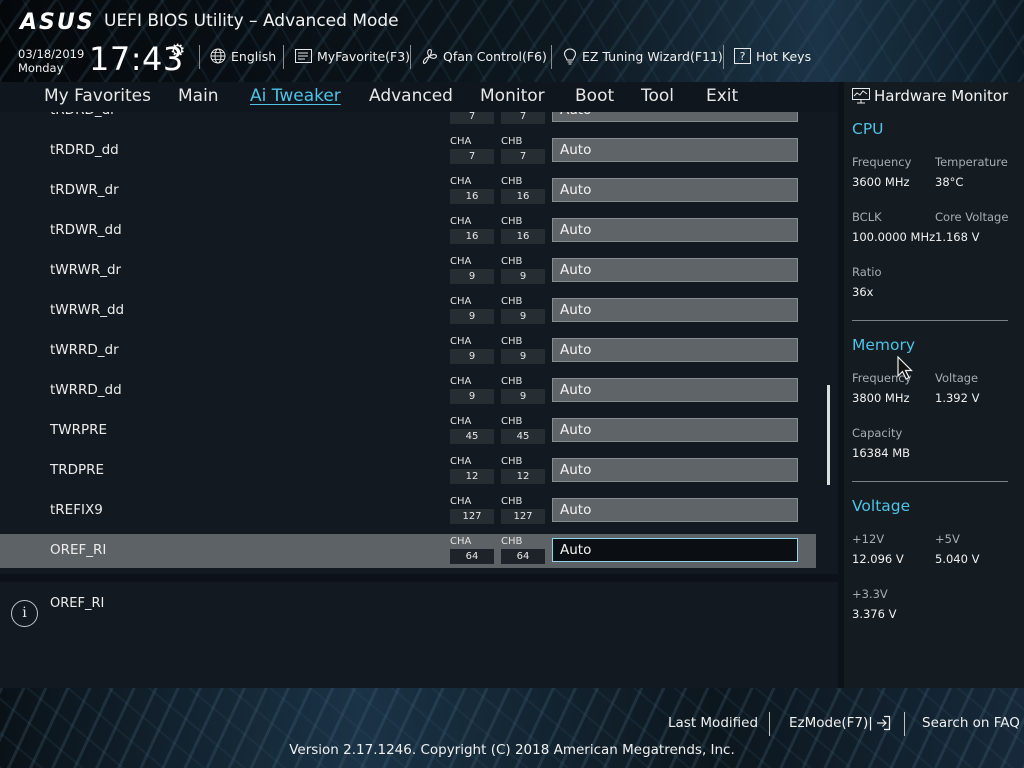 Image resolution: width=1024 pixels, height=768 pixels. I want to click on tab-boot: Boot, so click(594, 96).